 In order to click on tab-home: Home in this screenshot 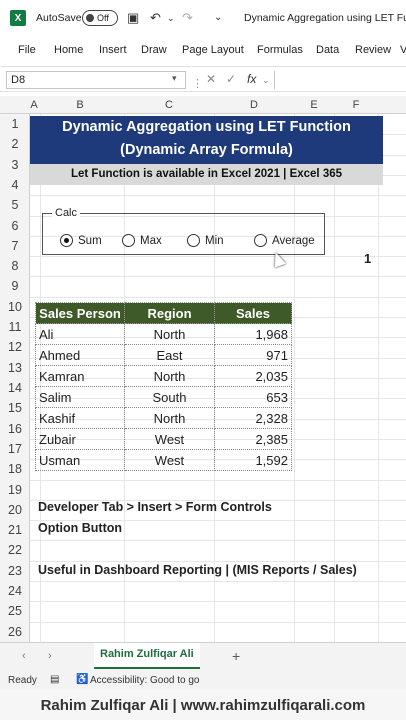, I will do `click(68, 50)`.